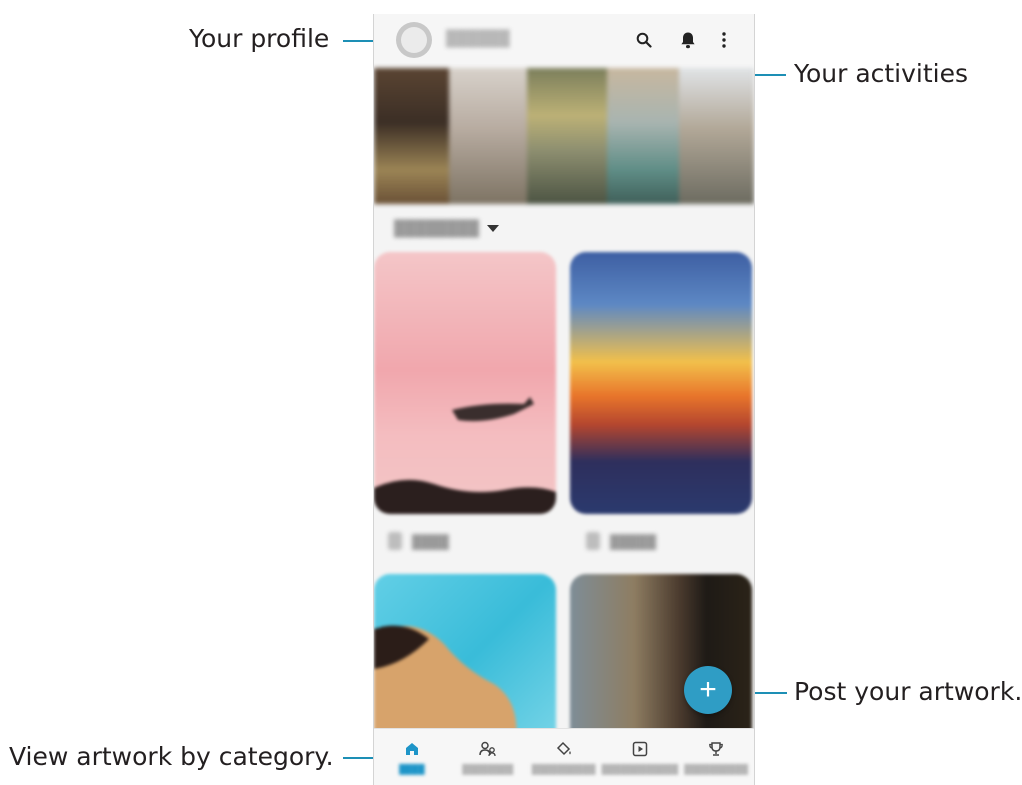  I want to click on people-icon, so click(488, 749).